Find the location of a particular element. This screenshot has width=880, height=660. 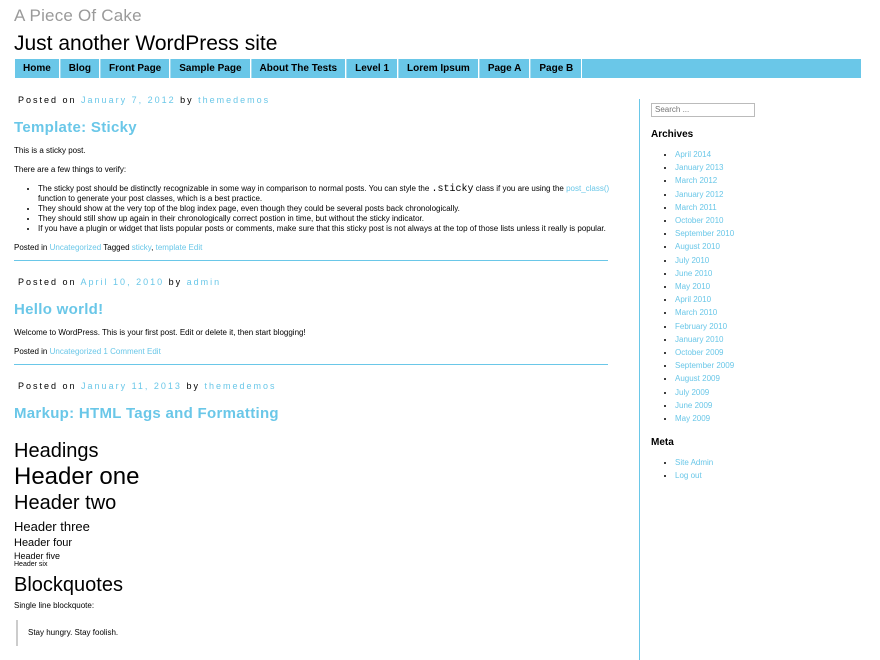

inline-code: .sticky is located at coordinates (452, 189).